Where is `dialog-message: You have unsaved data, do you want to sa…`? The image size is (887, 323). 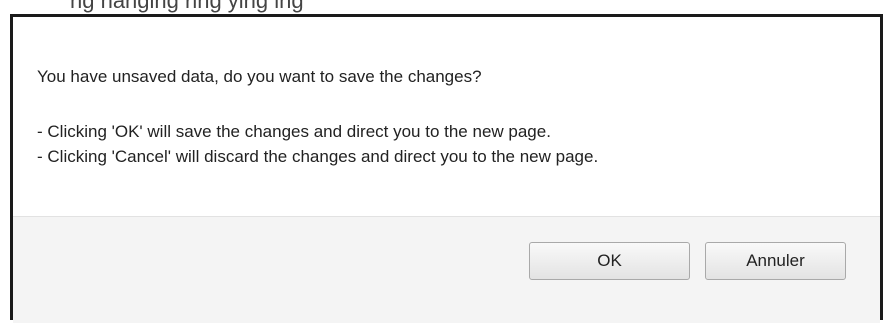
dialog-message: You have unsaved data, do you want to sa… is located at coordinates (259, 76).